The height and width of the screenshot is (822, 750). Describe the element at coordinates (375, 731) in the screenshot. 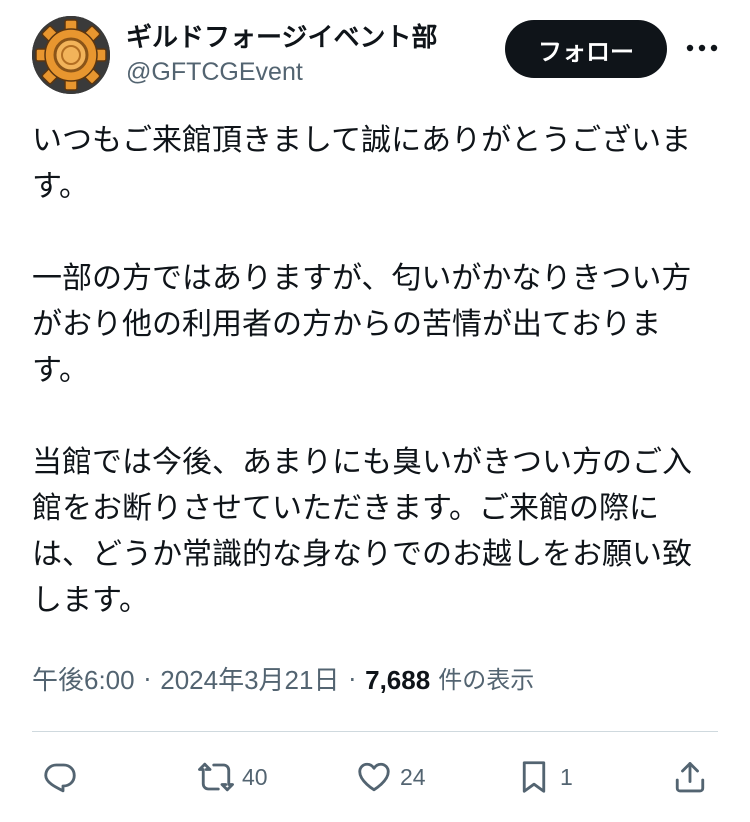

I see `divider` at that location.